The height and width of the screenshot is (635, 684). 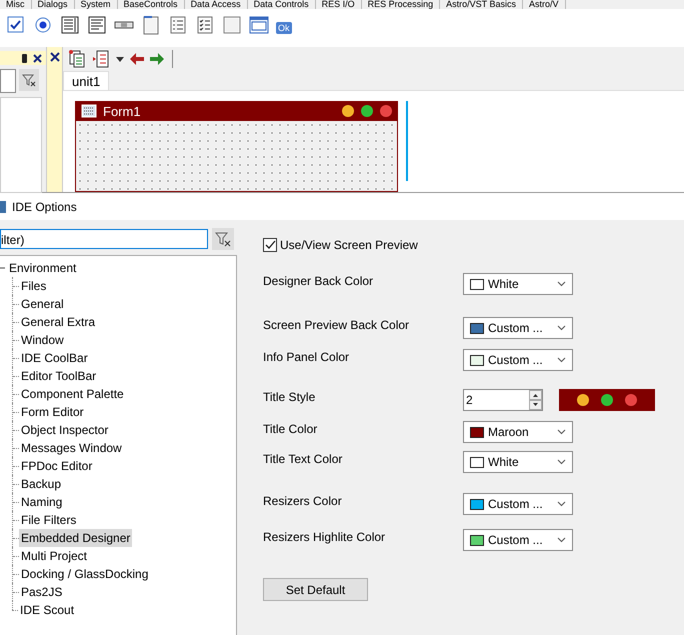 I want to click on button-component-icon: Ok, so click(x=284, y=28).